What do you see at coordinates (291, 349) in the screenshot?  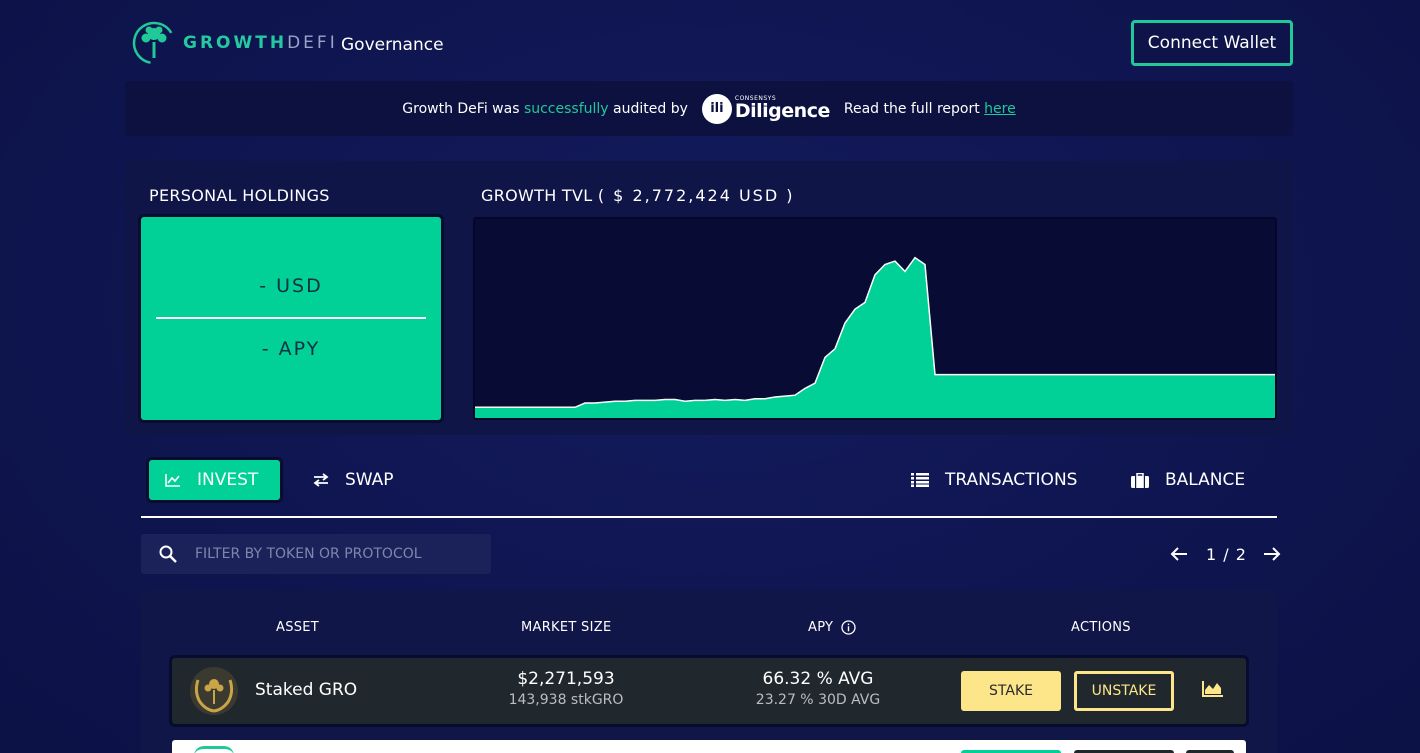 I see `holdings-apy: - APY` at bounding box center [291, 349].